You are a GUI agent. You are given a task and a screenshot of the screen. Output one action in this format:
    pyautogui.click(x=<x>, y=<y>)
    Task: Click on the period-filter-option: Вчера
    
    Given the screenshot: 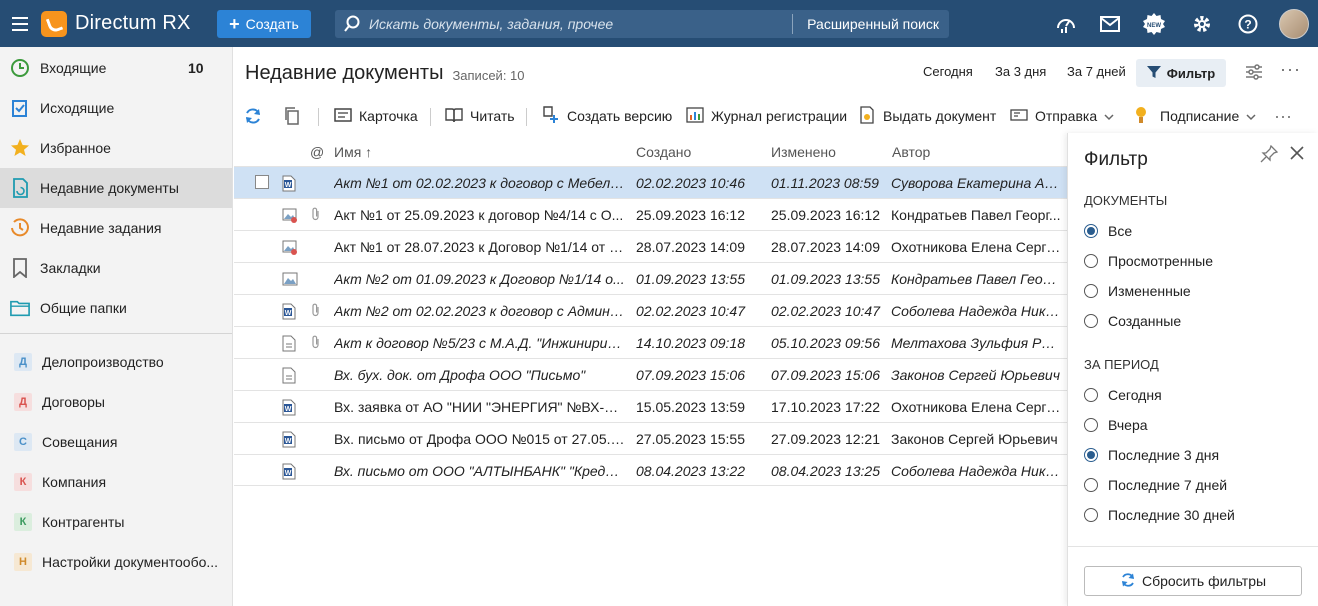 What is the action you would take?
    pyautogui.click(x=1116, y=425)
    